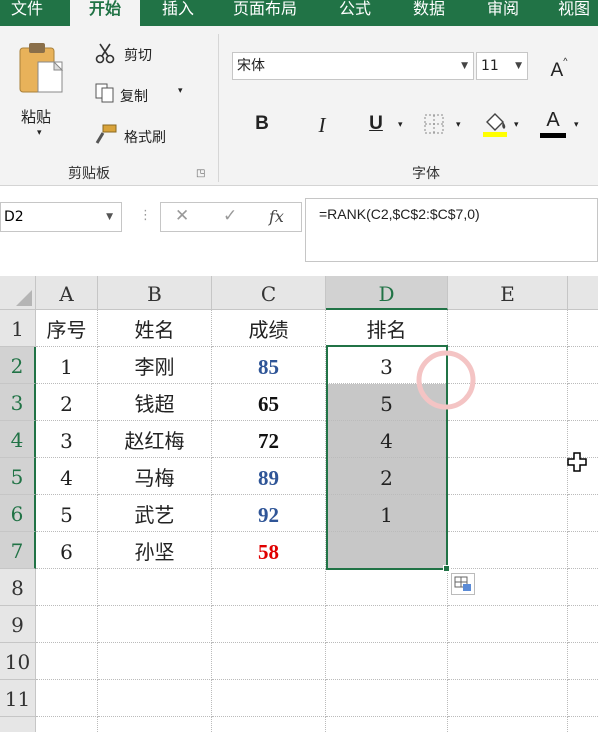 This screenshot has height=732, width=598. Describe the element at coordinates (18, 402) in the screenshot. I see `row-header-3: 3` at that location.